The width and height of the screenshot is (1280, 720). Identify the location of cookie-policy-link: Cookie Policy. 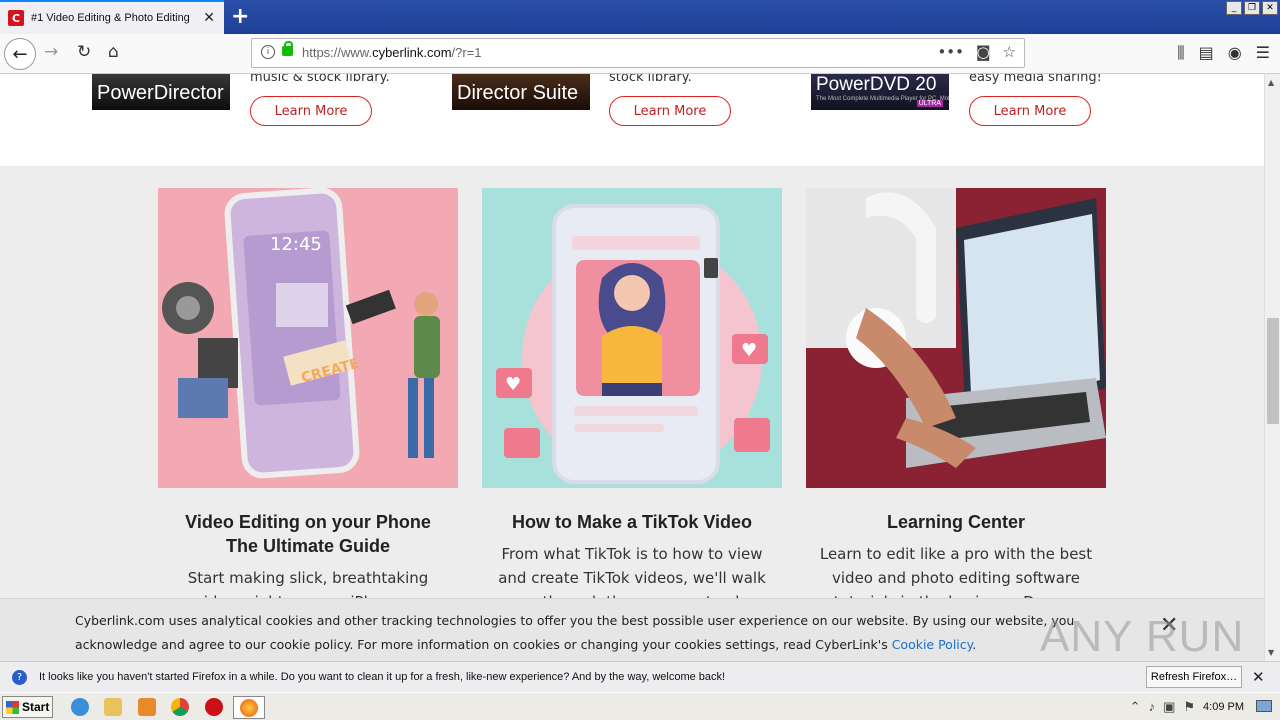
(932, 644).